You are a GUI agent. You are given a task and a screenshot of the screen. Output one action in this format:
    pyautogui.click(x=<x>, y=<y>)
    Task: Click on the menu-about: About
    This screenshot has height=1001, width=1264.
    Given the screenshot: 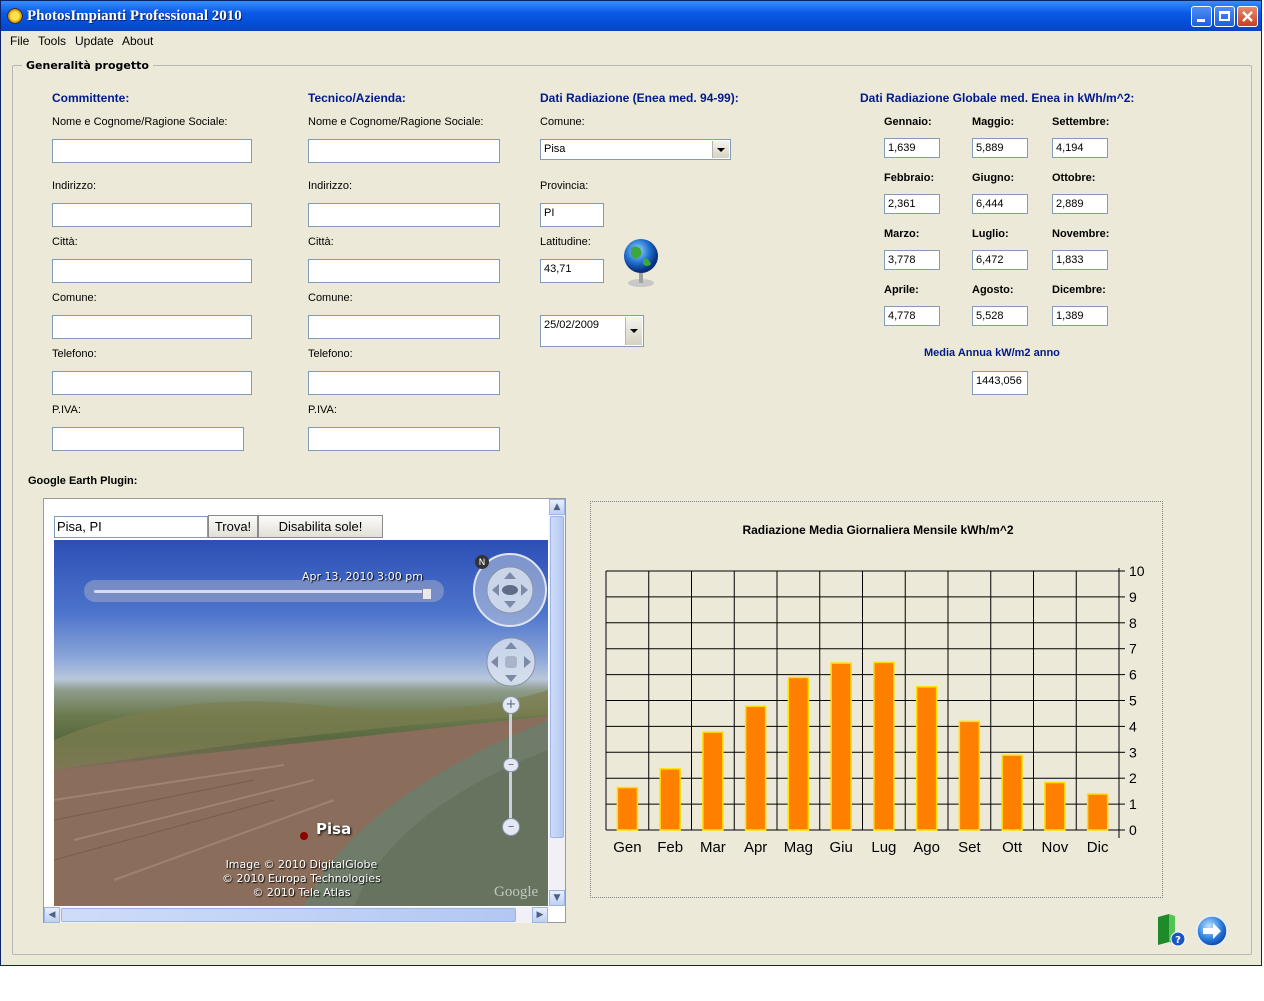 What is the action you would take?
    pyautogui.click(x=137, y=41)
    